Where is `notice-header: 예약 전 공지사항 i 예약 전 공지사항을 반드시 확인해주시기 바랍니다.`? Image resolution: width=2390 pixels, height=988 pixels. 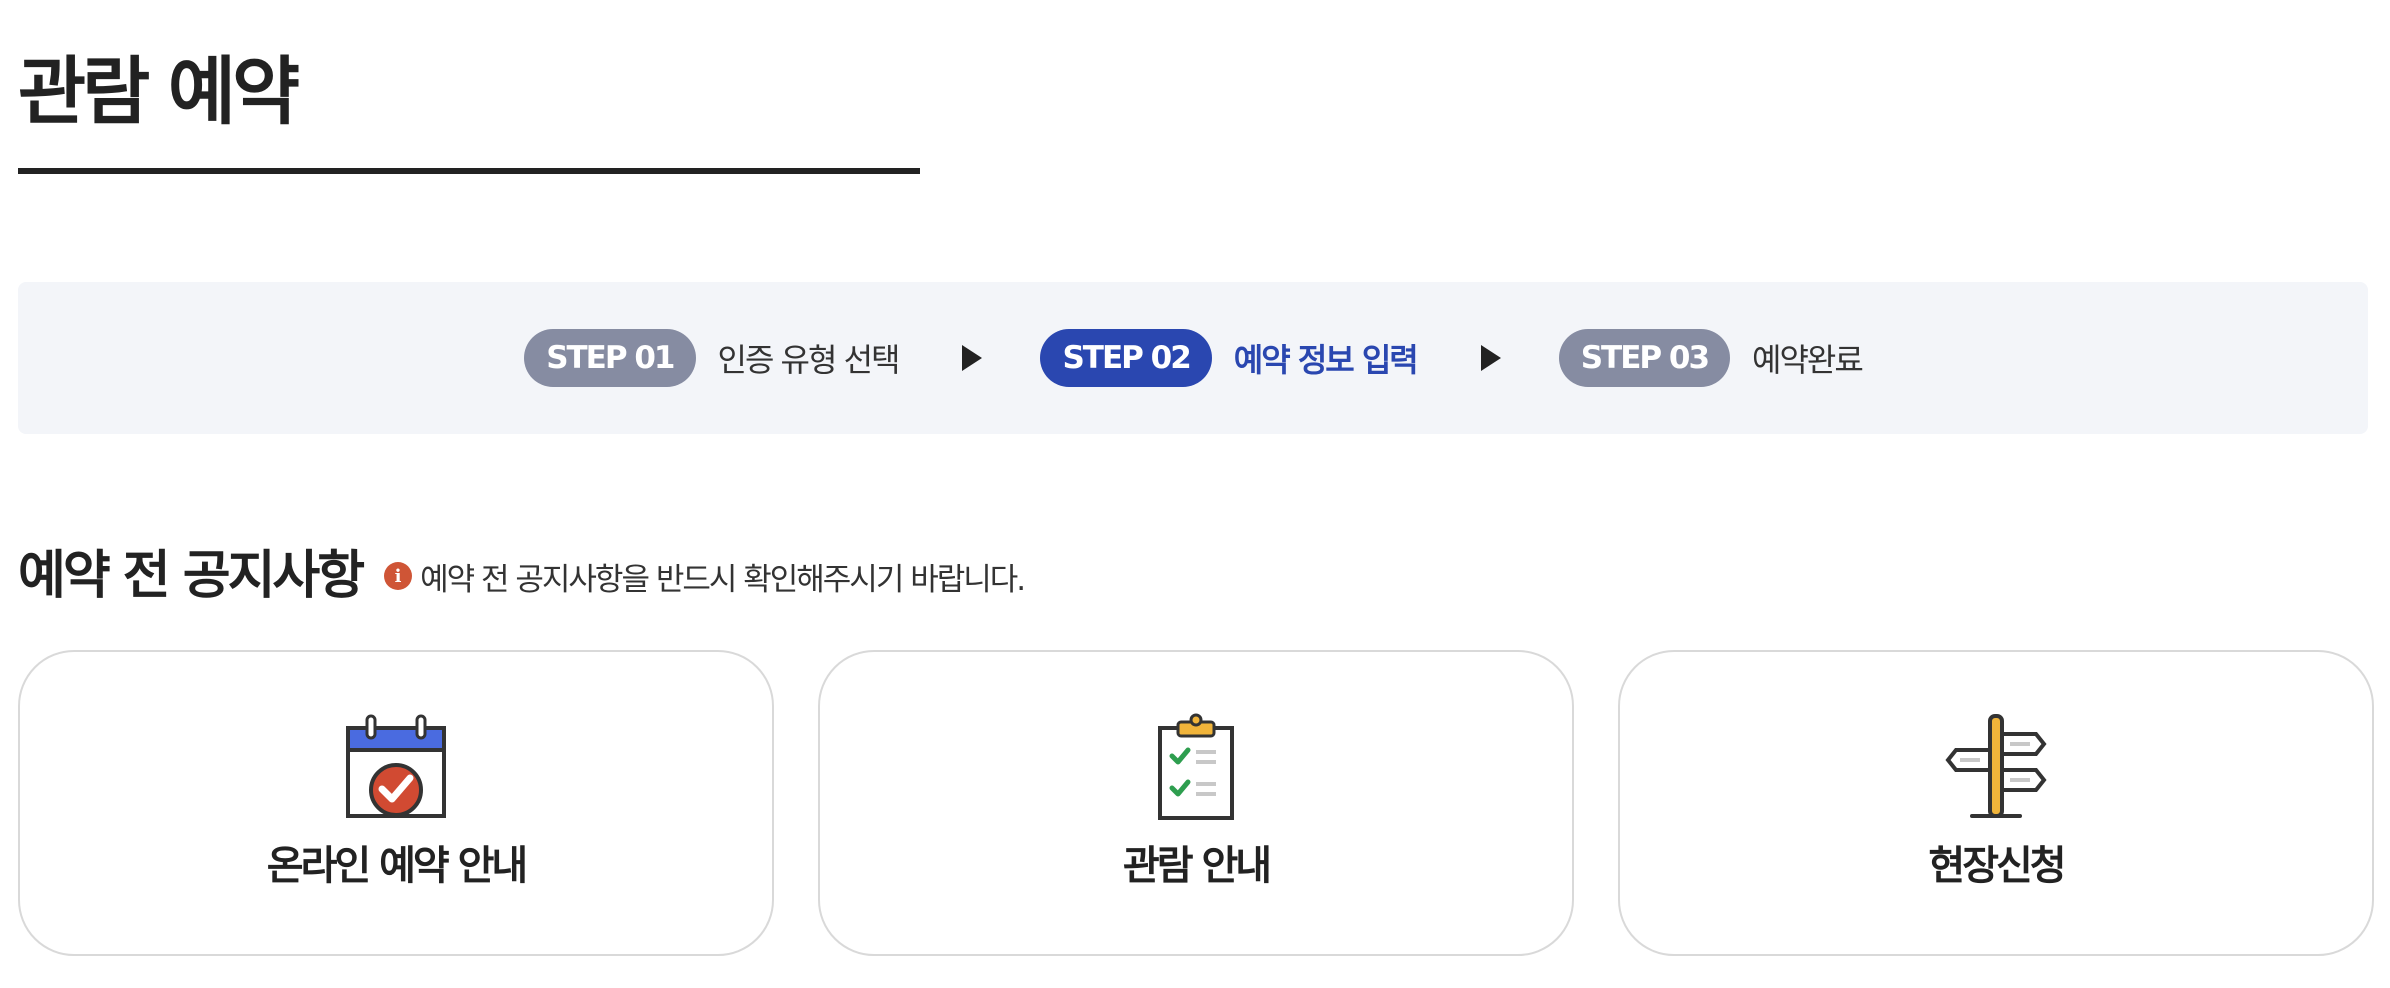 notice-header: 예약 전 공지사항 i 예약 전 공지사항을 반드시 확인해주시기 바랍니다. is located at coordinates (522, 576).